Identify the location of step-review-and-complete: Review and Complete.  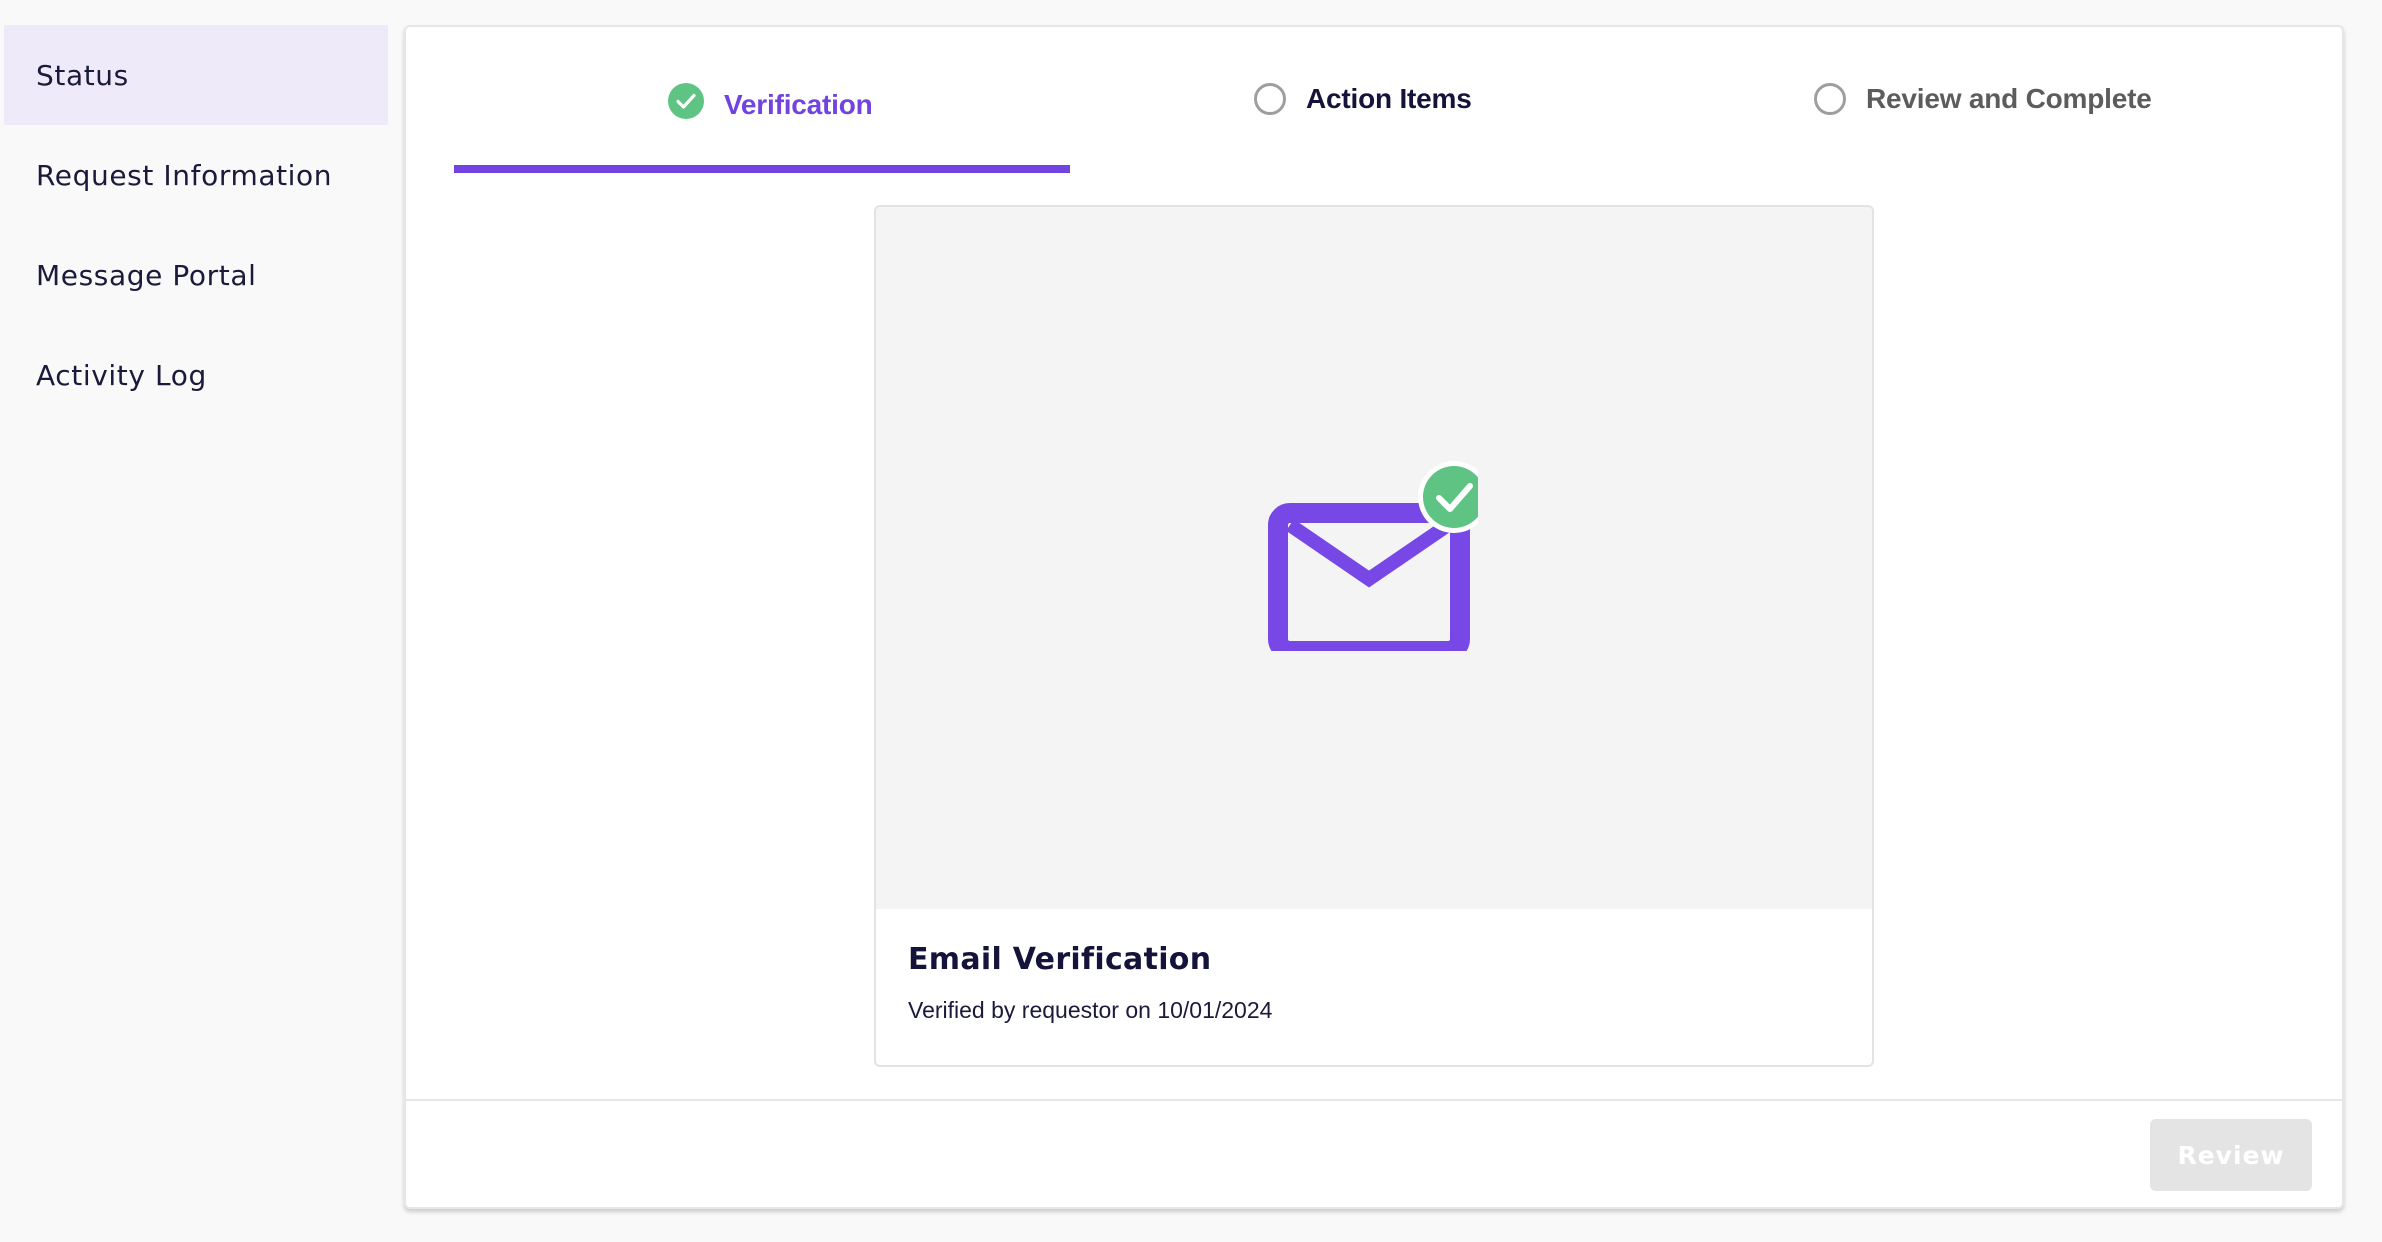
(1983, 99).